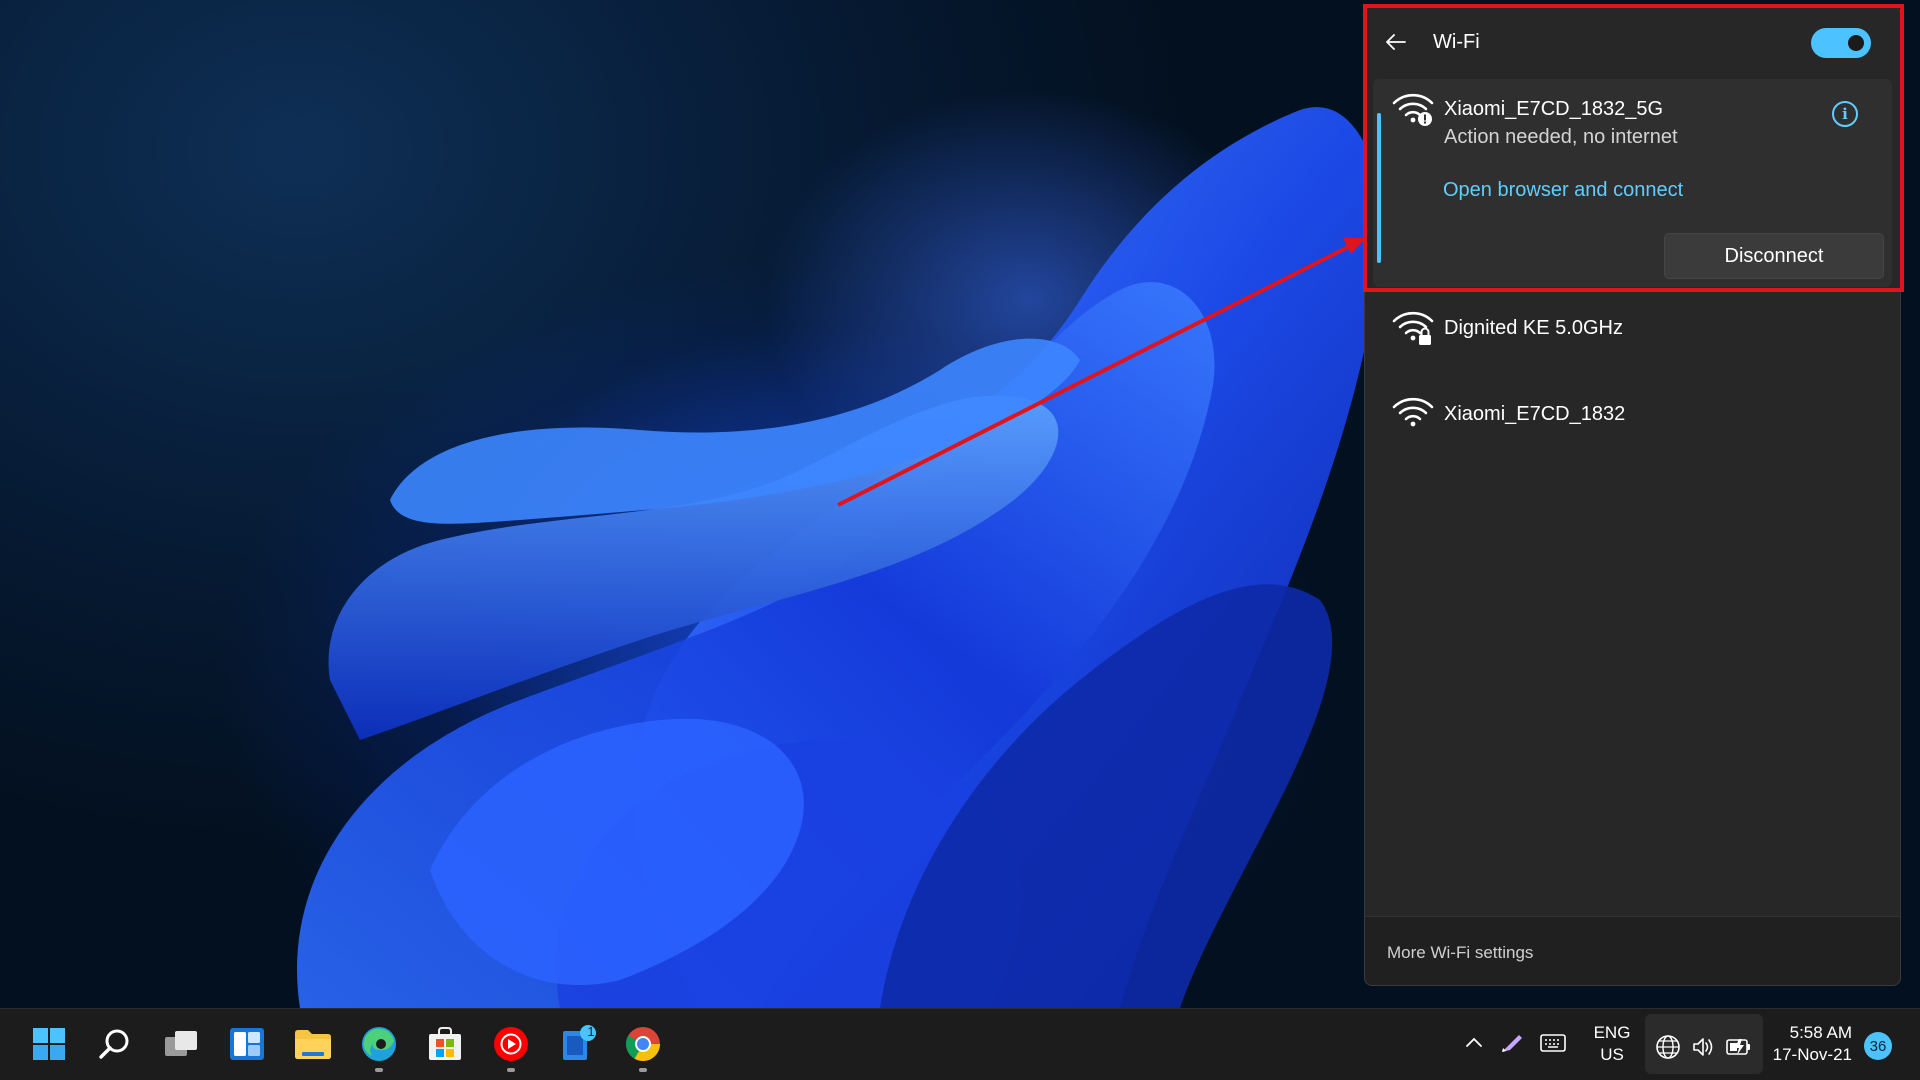  Describe the element at coordinates (1612, 1044) in the screenshot. I see `input-language-indicator: ENG US` at that location.